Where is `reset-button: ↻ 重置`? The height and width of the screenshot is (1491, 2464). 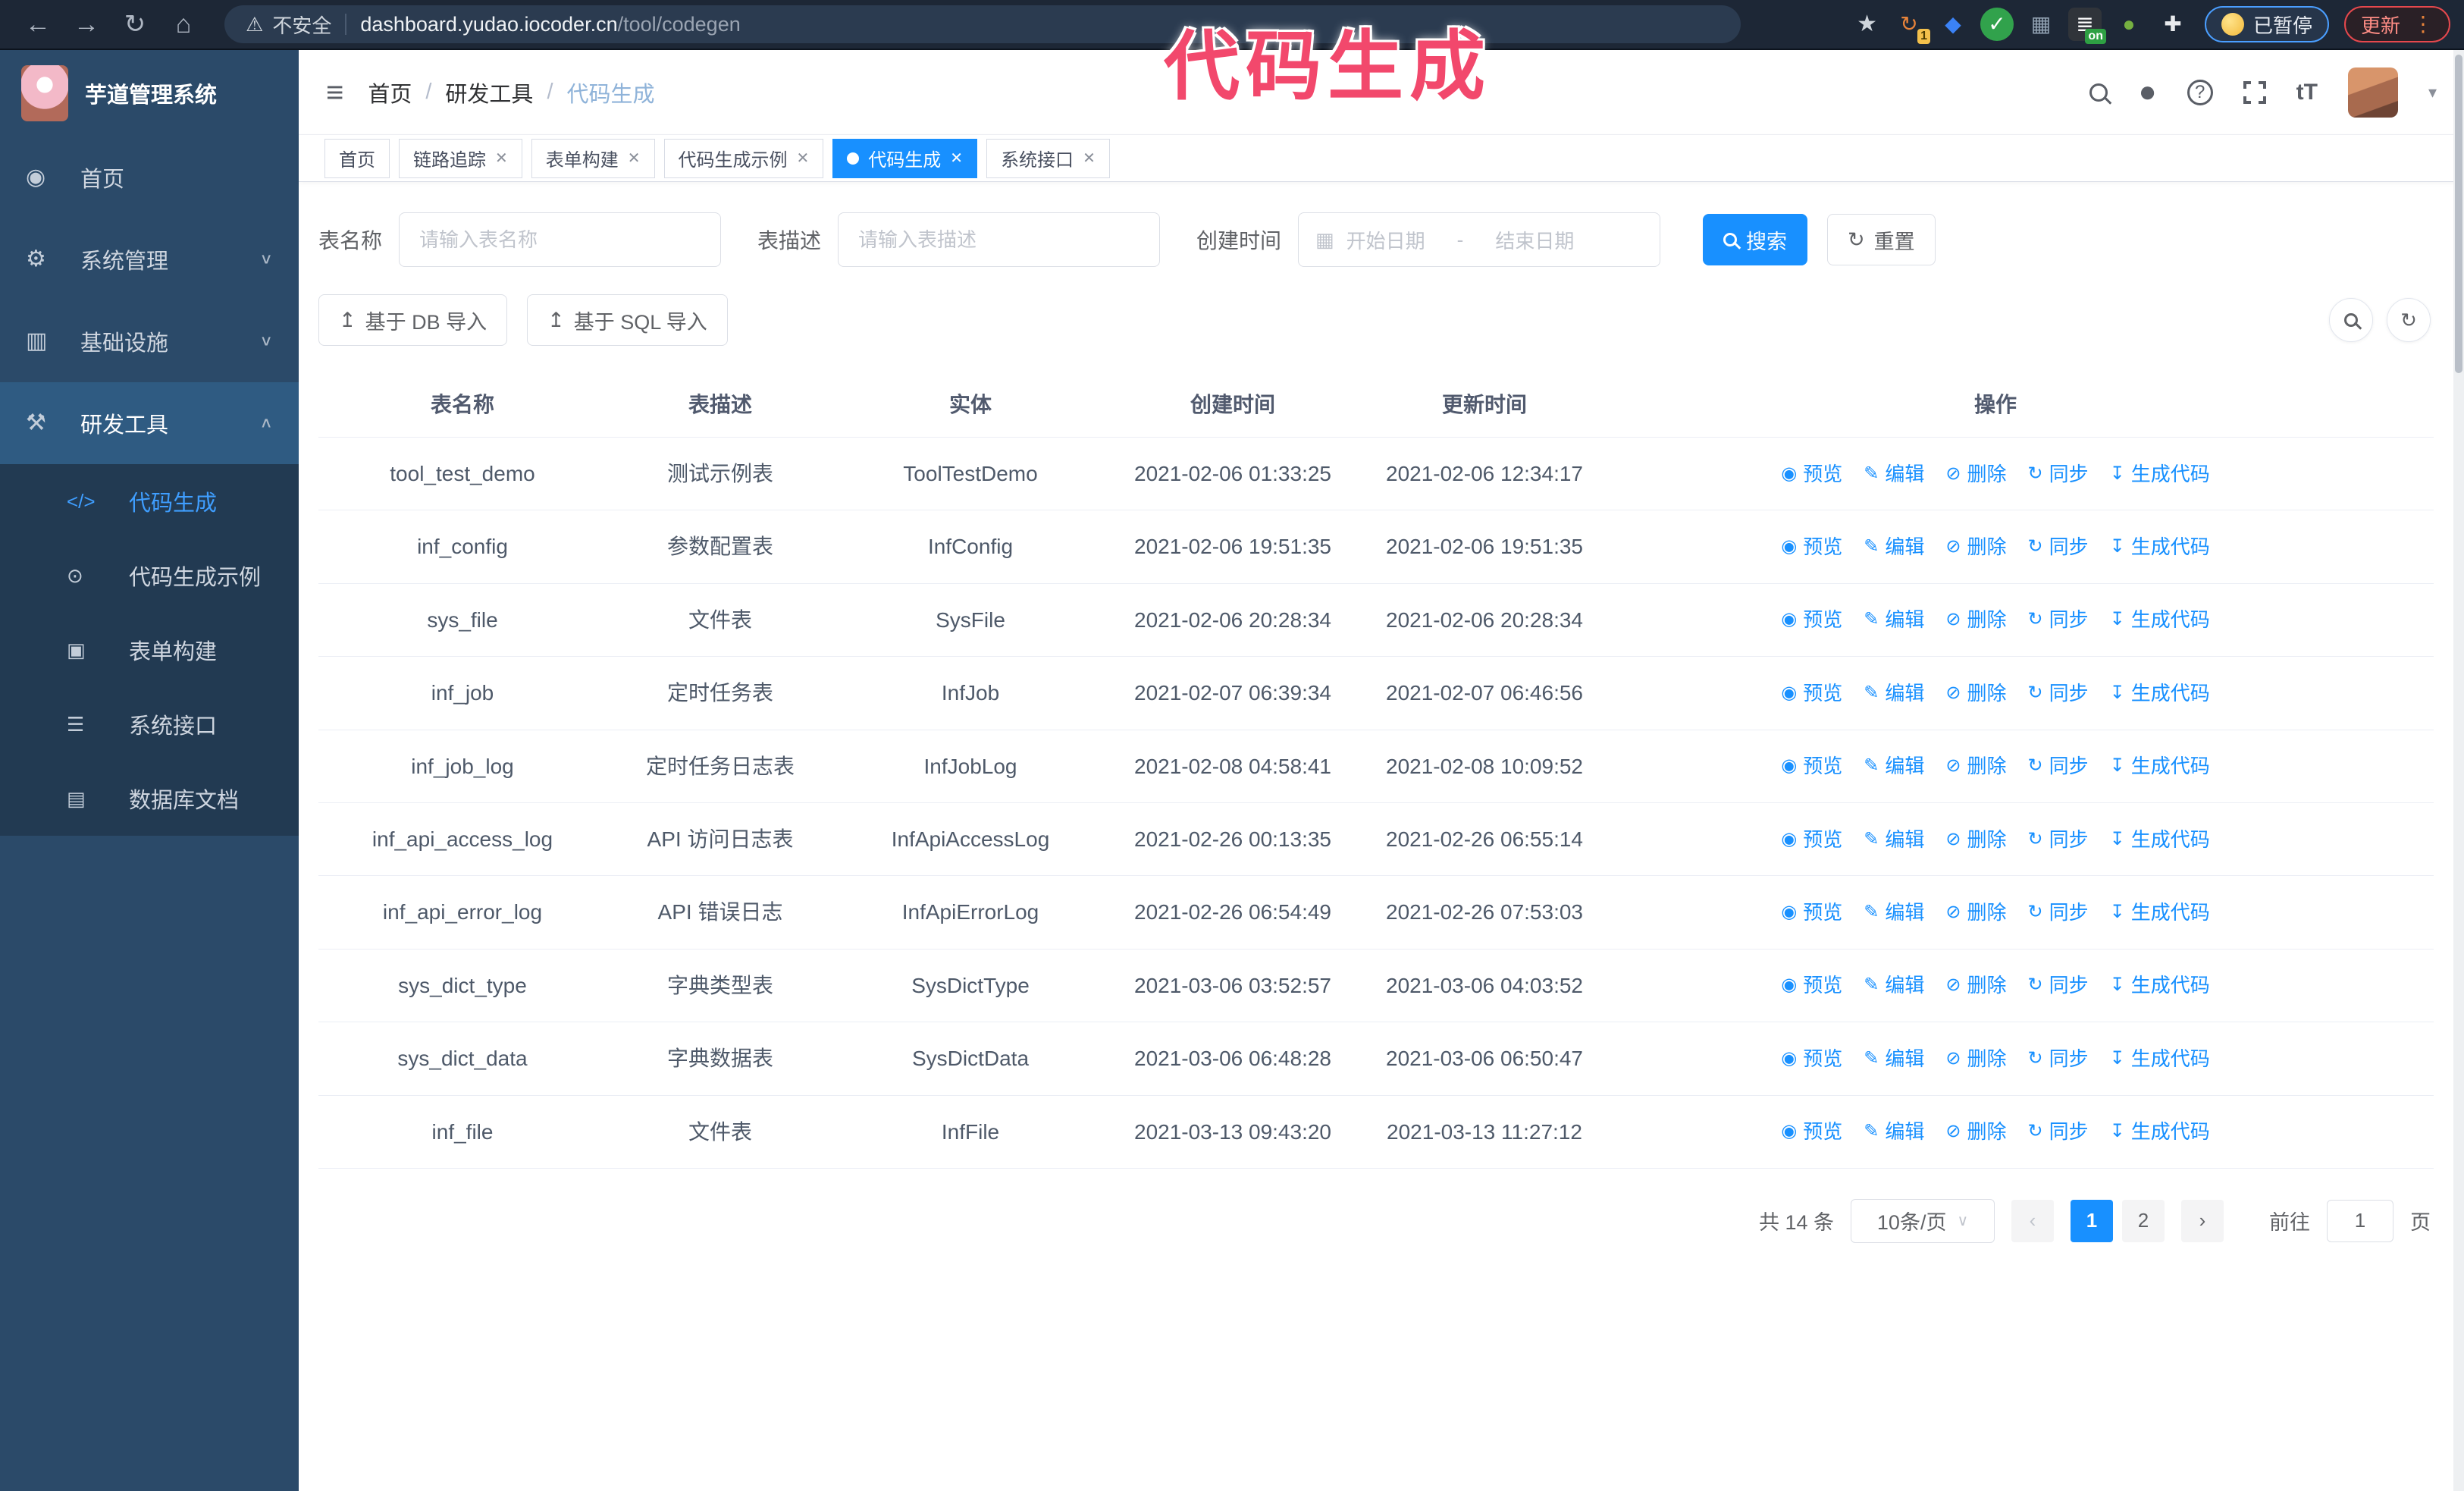 reset-button: ↻ 重置 is located at coordinates (1882, 239).